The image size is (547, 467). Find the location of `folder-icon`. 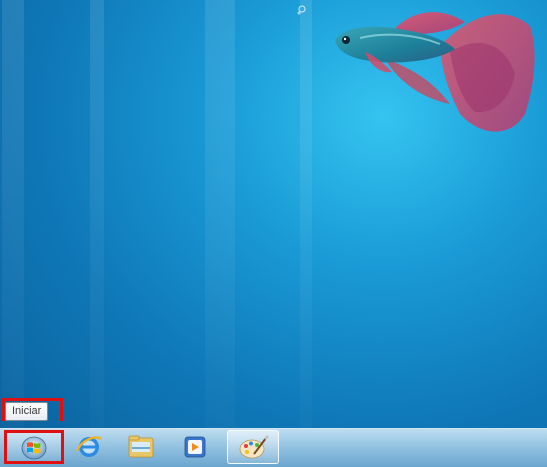

folder-icon is located at coordinates (141, 446).